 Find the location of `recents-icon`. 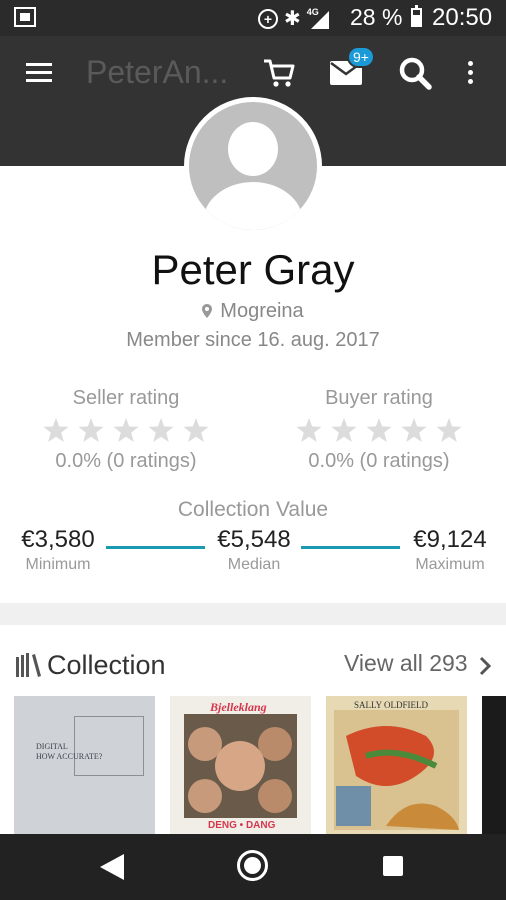

recents-icon is located at coordinates (393, 866).